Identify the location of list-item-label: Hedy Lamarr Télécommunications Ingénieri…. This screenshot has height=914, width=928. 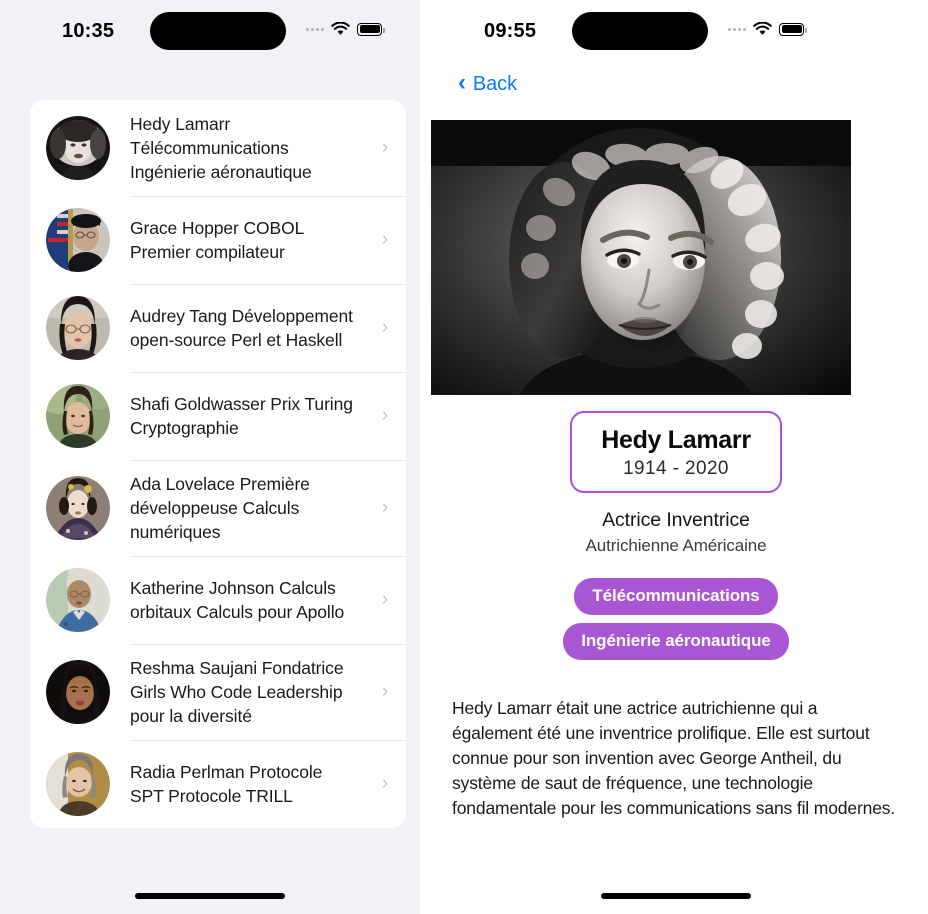
(221, 148).